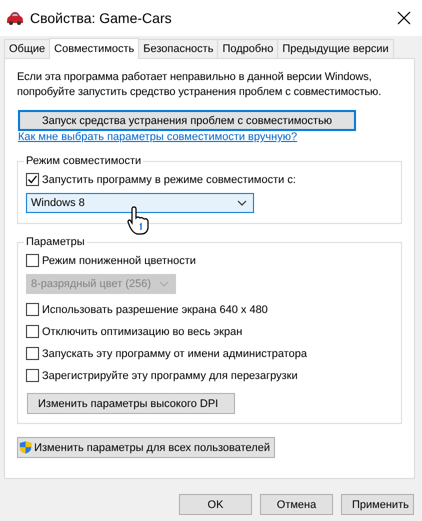  I want to click on tab: Совместимость, so click(94, 48).